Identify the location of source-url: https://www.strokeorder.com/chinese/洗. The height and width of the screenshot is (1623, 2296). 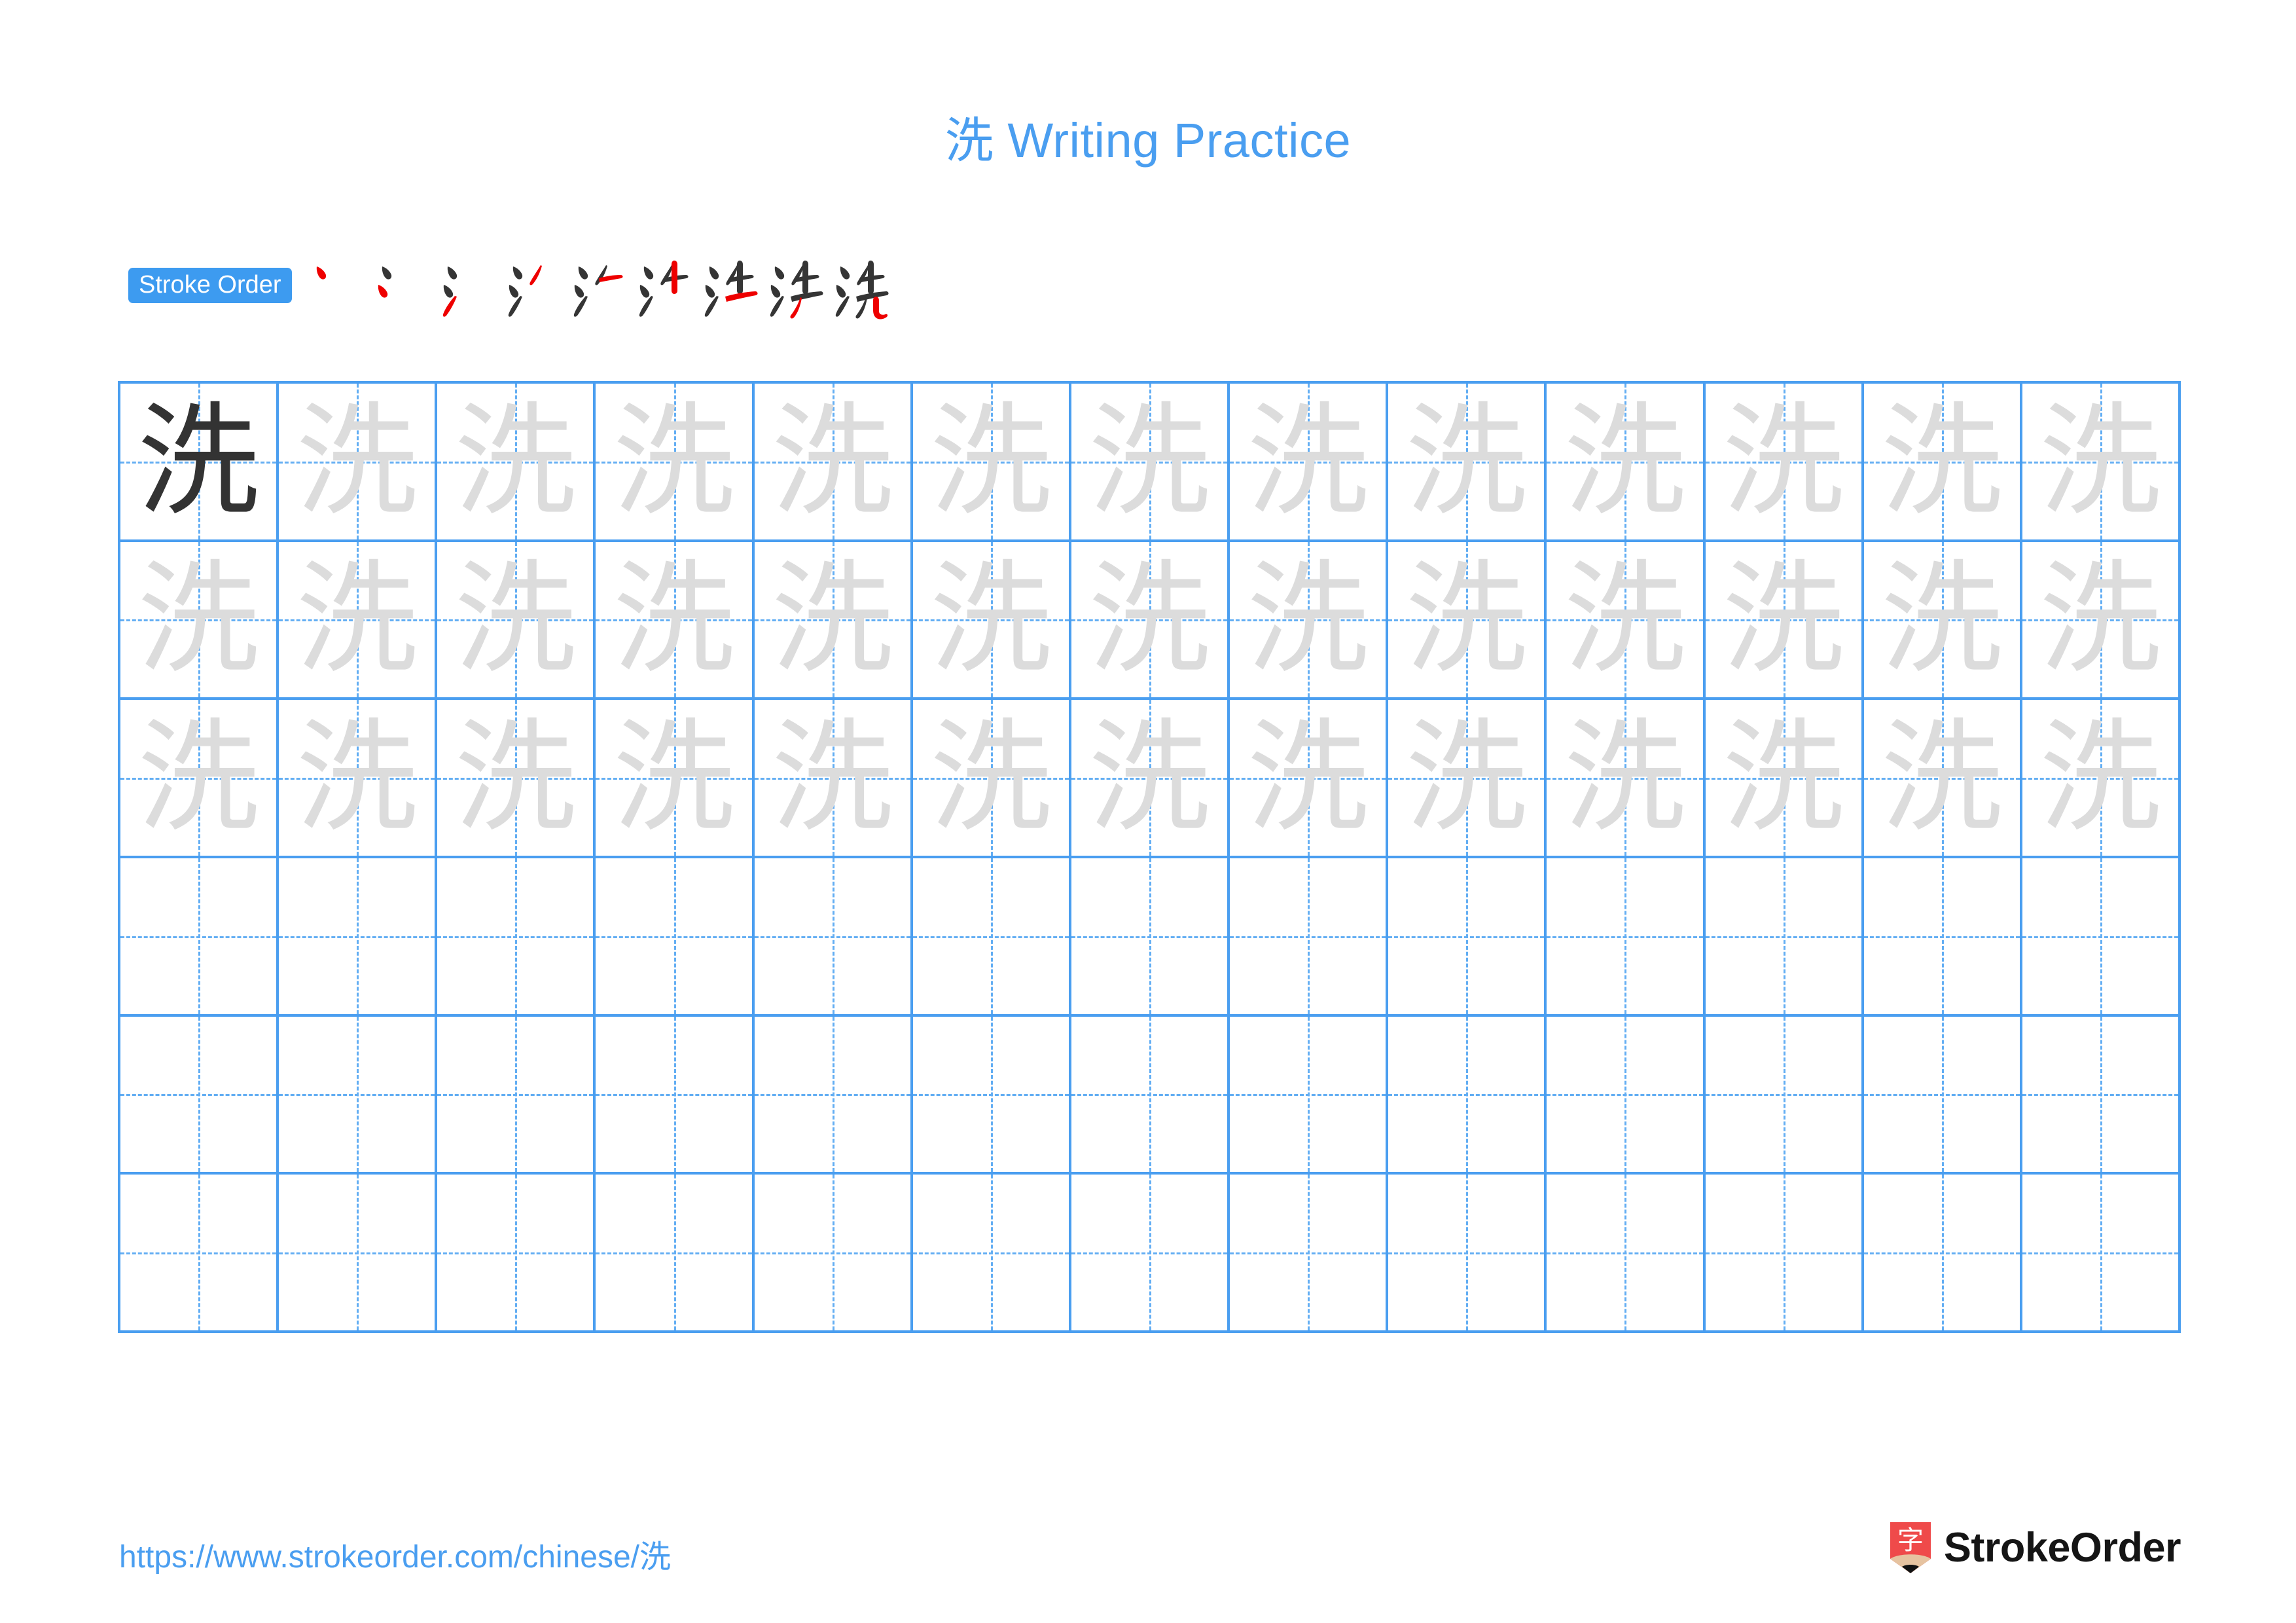
(395, 1557).